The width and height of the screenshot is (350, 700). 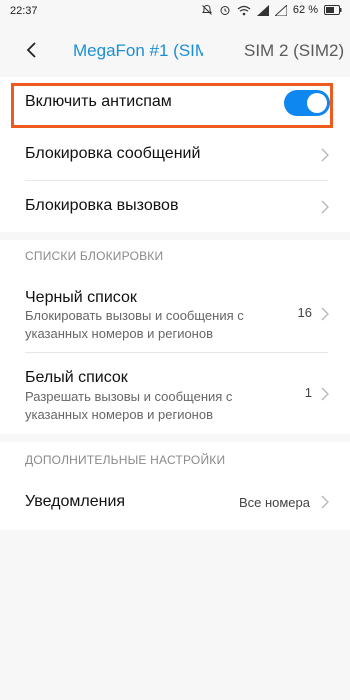 What do you see at coordinates (304, 312) in the screenshot?
I see `blacklist-count: 16` at bounding box center [304, 312].